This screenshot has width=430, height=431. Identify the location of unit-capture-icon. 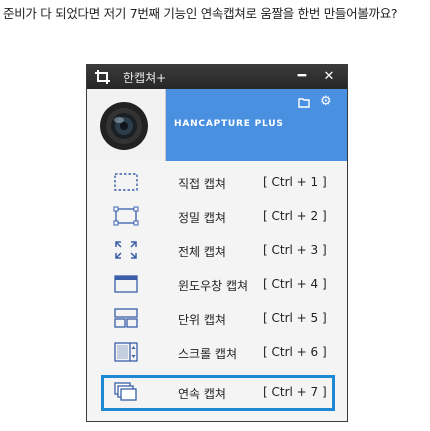
(126, 318).